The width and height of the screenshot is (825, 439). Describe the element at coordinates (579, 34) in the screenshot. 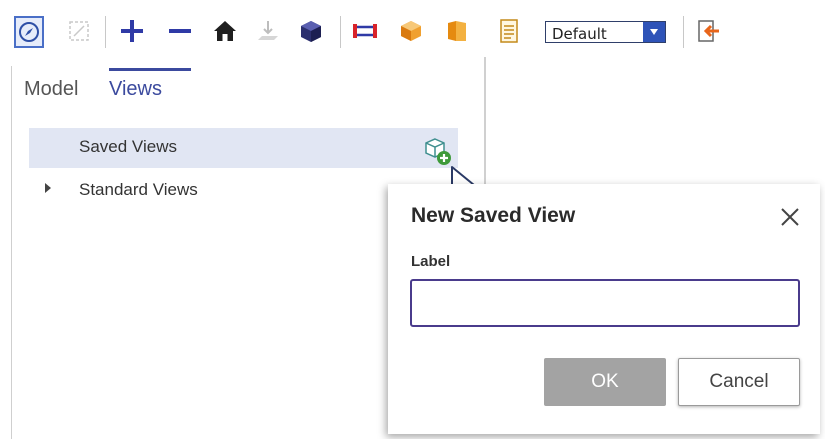

I see `display-style-value: Default` at that location.